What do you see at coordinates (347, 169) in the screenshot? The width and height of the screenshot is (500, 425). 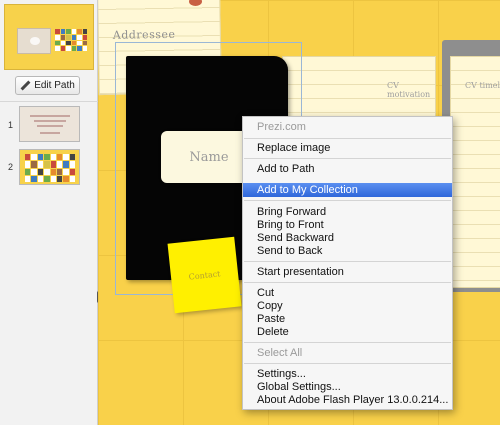 I see `menu-item-add-to-path: Add to Path` at bounding box center [347, 169].